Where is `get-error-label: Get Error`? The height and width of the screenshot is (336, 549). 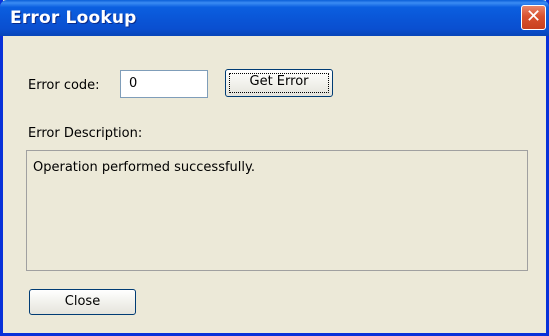 get-error-label: Get Error is located at coordinates (279, 81).